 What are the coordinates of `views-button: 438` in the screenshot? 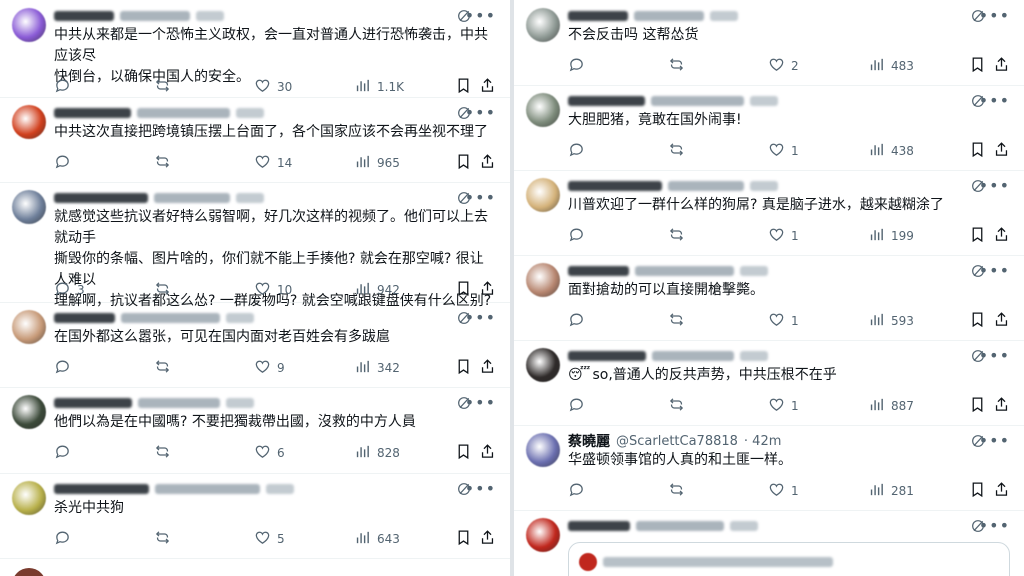 It's located at (891, 151).